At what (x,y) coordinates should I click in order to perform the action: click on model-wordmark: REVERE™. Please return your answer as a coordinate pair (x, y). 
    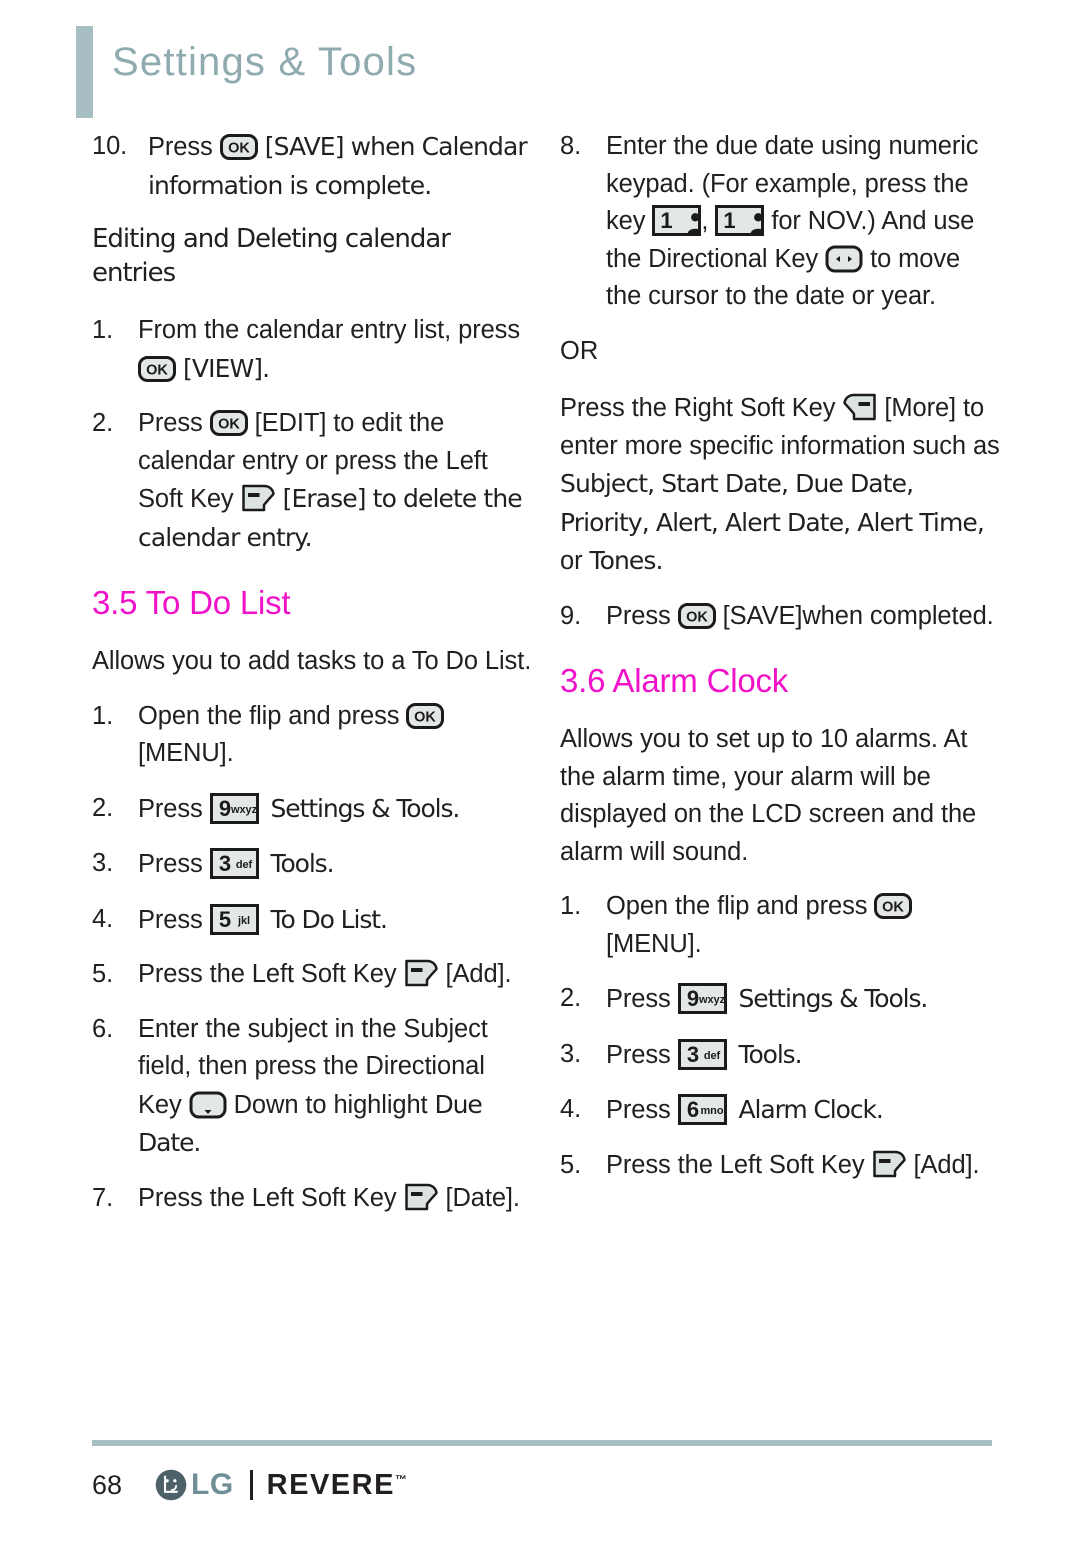
    Looking at the image, I should click on (336, 1484).